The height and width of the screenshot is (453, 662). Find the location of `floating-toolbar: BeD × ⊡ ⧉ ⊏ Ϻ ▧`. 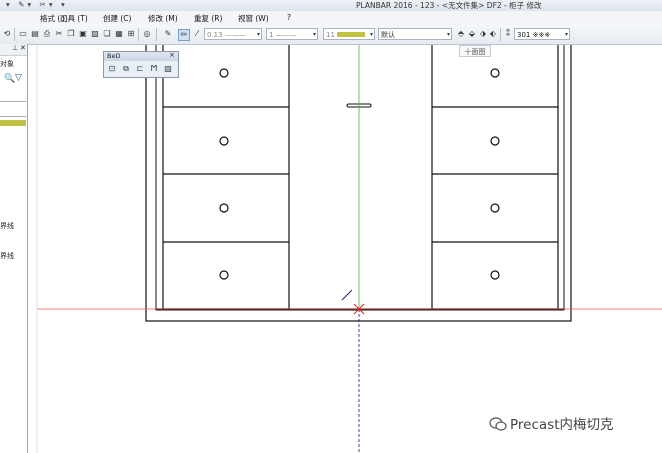

floating-toolbar: BeD × ⊡ ⧉ ⊏ Ϻ ▧ is located at coordinates (141, 64).